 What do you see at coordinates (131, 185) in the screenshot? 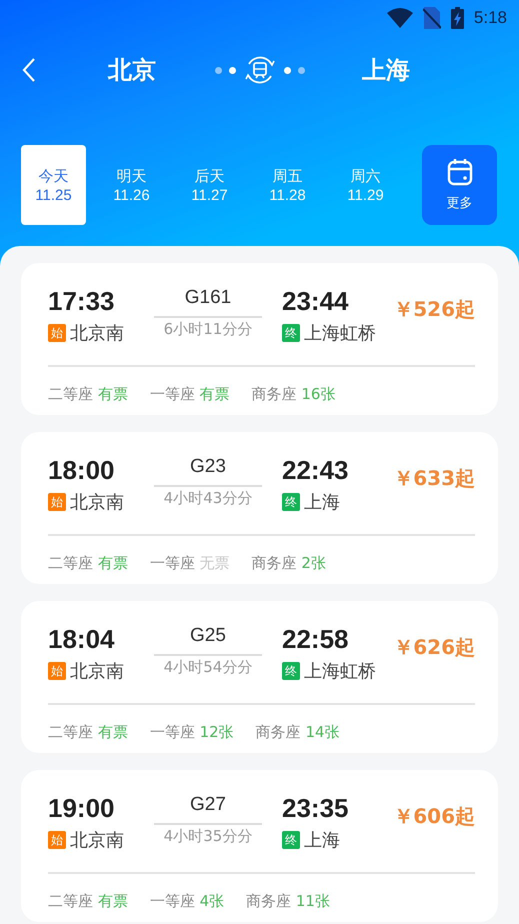
I see `date-tab: 明天 11.26` at bounding box center [131, 185].